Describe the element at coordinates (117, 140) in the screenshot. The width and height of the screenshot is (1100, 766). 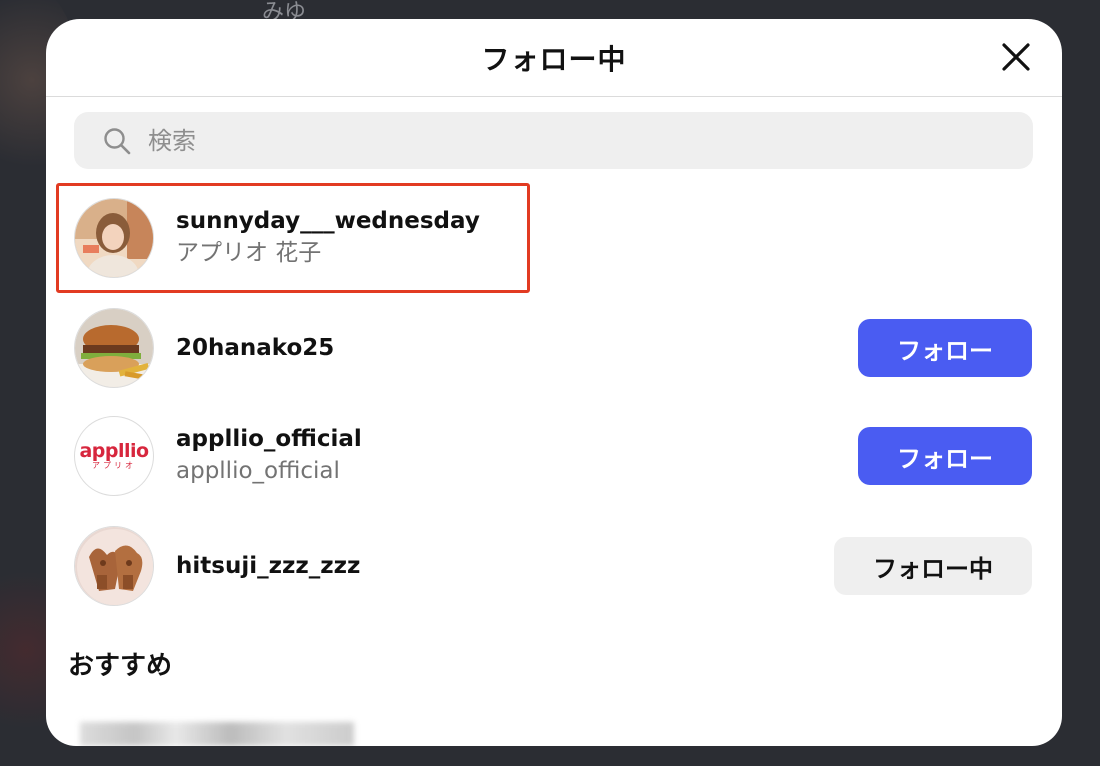
I see `search-icon` at that location.